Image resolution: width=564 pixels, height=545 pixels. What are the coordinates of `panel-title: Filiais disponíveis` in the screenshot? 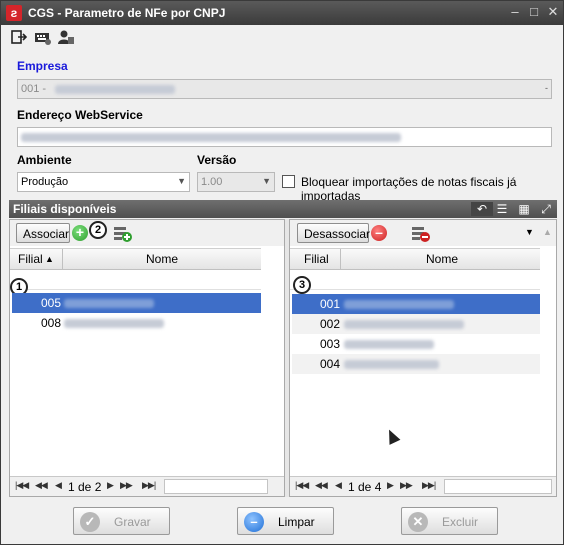 It's located at (65, 209).